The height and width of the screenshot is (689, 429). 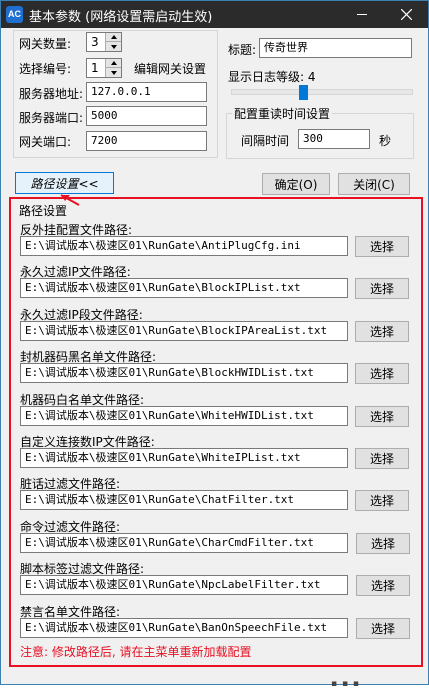 I want to click on ok-button: 确定(O), so click(x=296, y=184).